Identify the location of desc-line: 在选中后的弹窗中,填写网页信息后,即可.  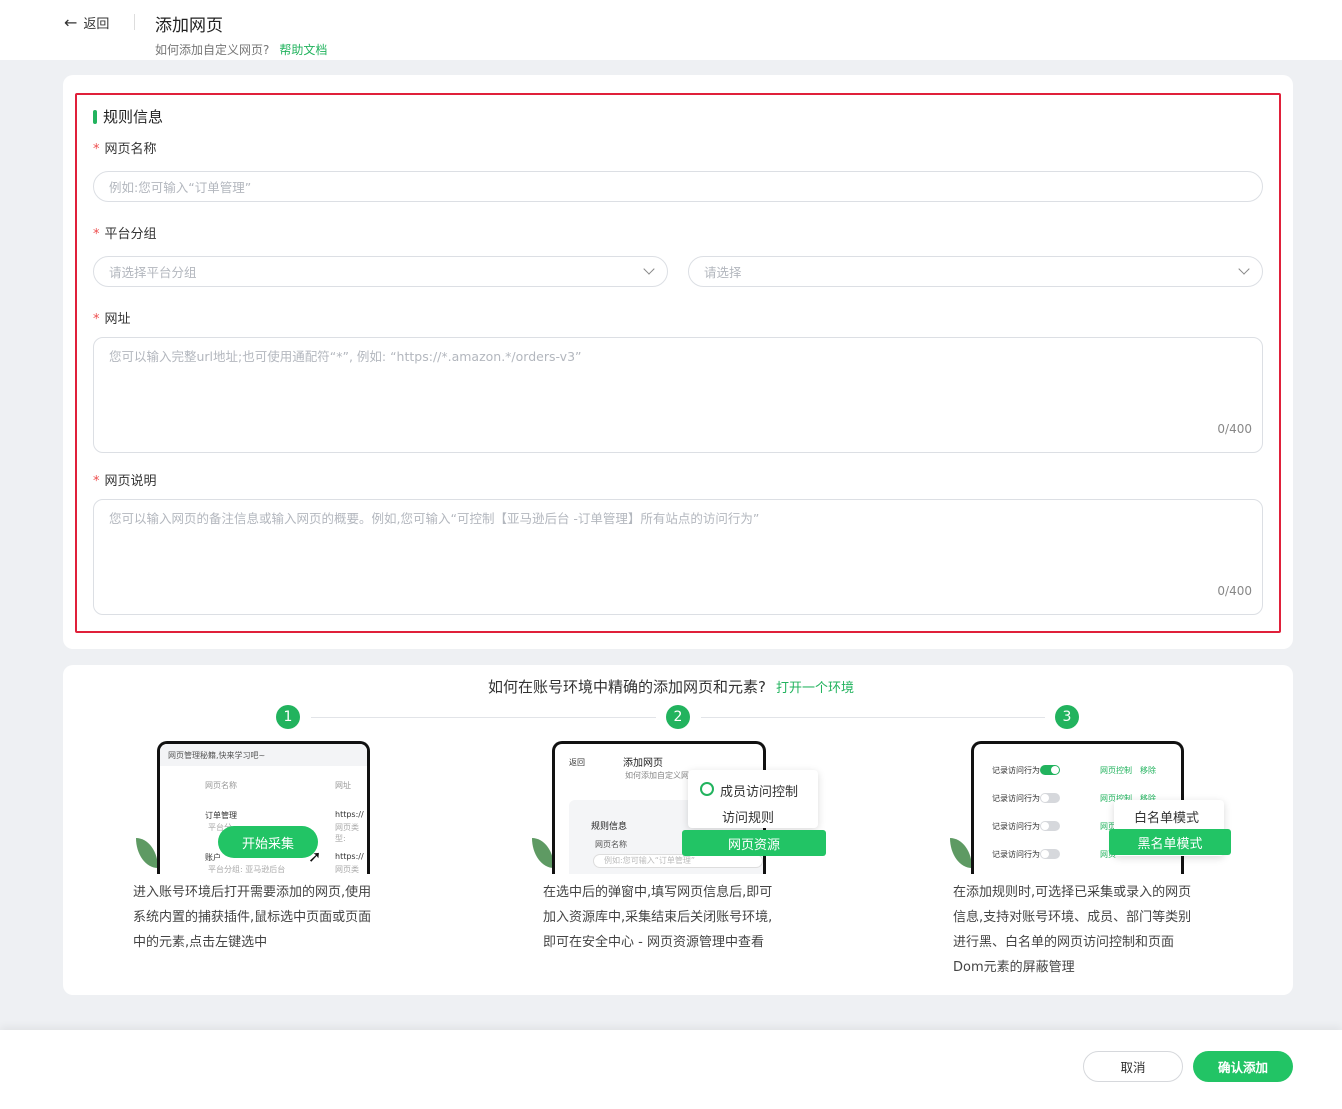
(658, 892).